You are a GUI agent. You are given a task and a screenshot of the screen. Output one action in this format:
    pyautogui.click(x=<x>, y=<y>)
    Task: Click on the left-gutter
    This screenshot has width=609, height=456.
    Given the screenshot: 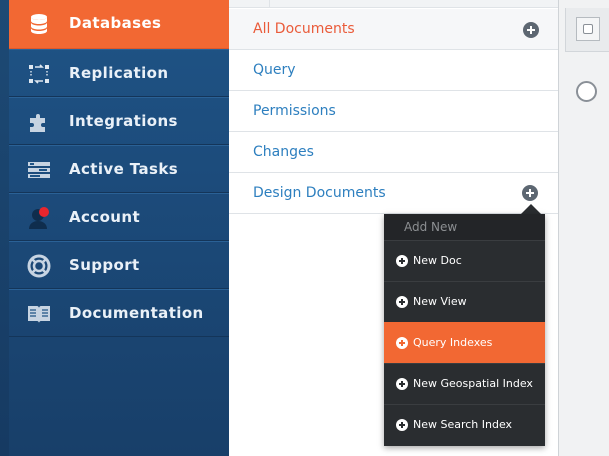 What is the action you would take?
    pyautogui.click(x=4, y=228)
    